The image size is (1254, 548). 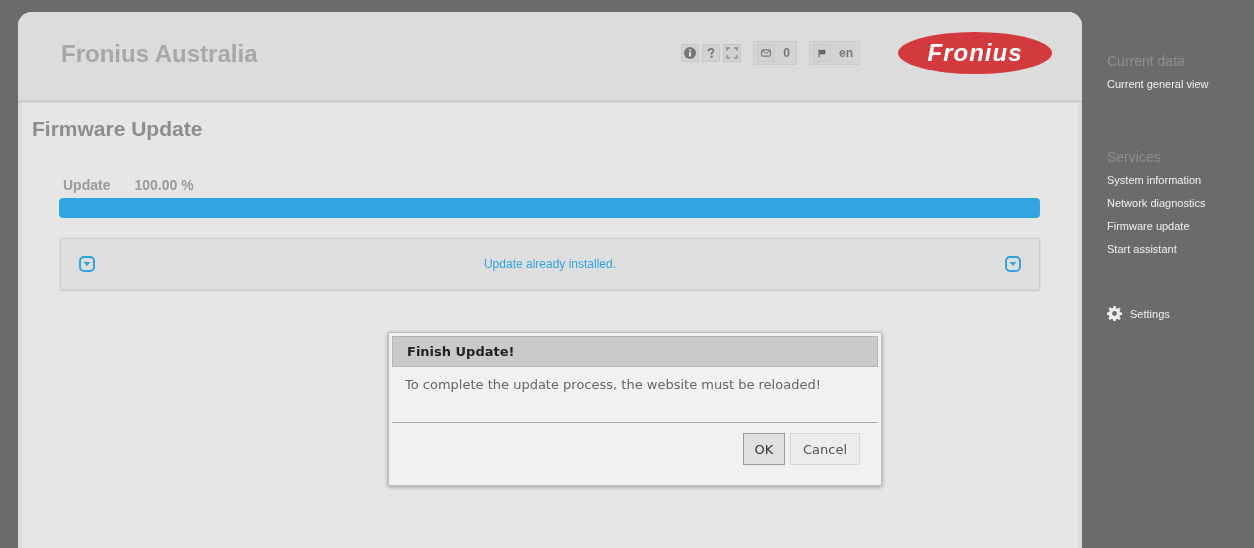 What do you see at coordinates (1180, 180) in the screenshot?
I see `sidebar-link: System information` at bounding box center [1180, 180].